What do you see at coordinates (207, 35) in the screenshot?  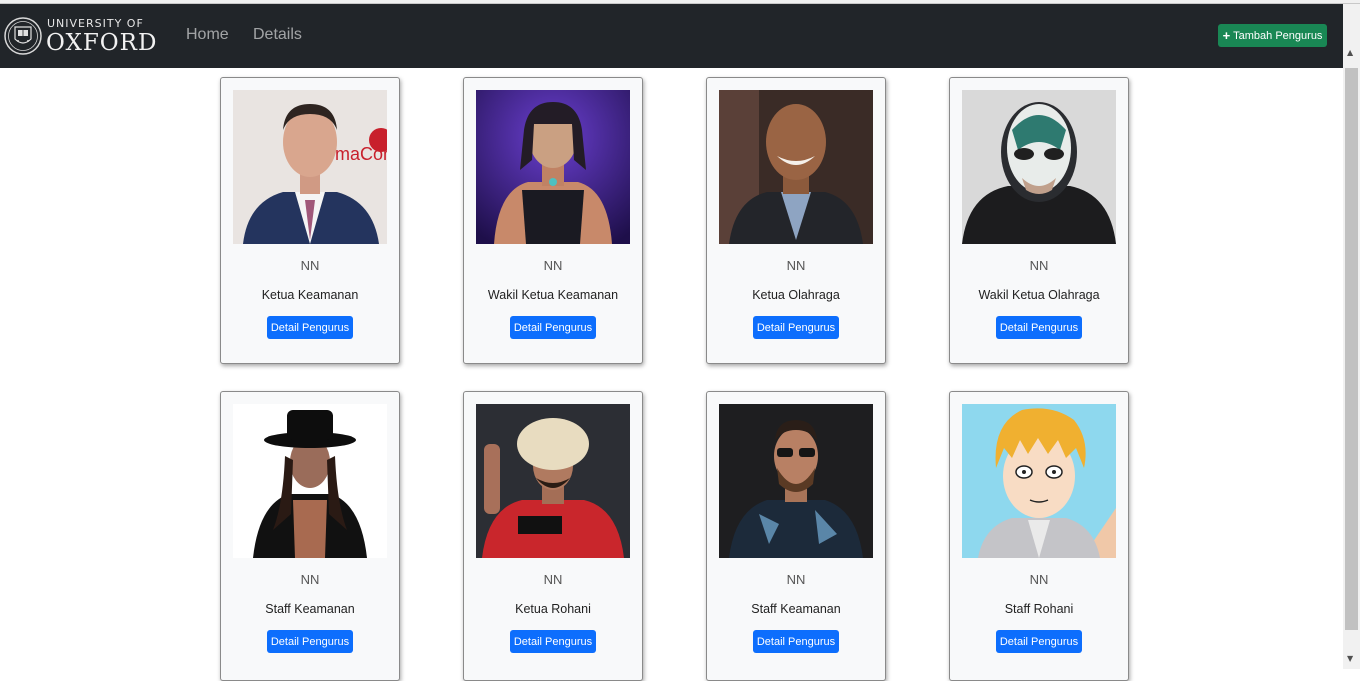 I see `nav-link-home: Home` at bounding box center [207, 35].